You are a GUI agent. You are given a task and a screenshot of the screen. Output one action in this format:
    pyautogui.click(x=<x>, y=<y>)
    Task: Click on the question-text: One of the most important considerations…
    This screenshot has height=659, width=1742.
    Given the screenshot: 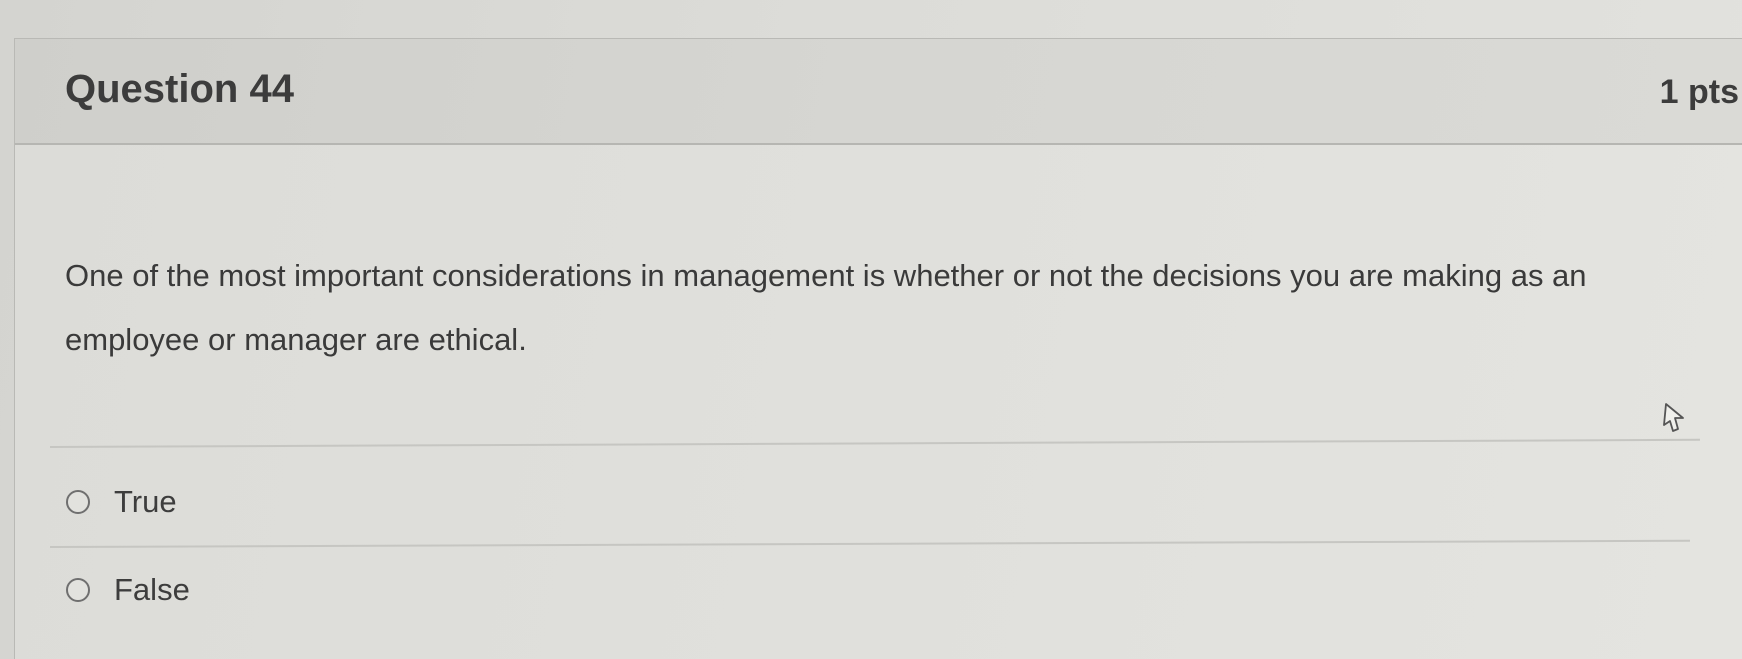 What is the action you would take?
    pyautogui.click(x=826, y=307)
    